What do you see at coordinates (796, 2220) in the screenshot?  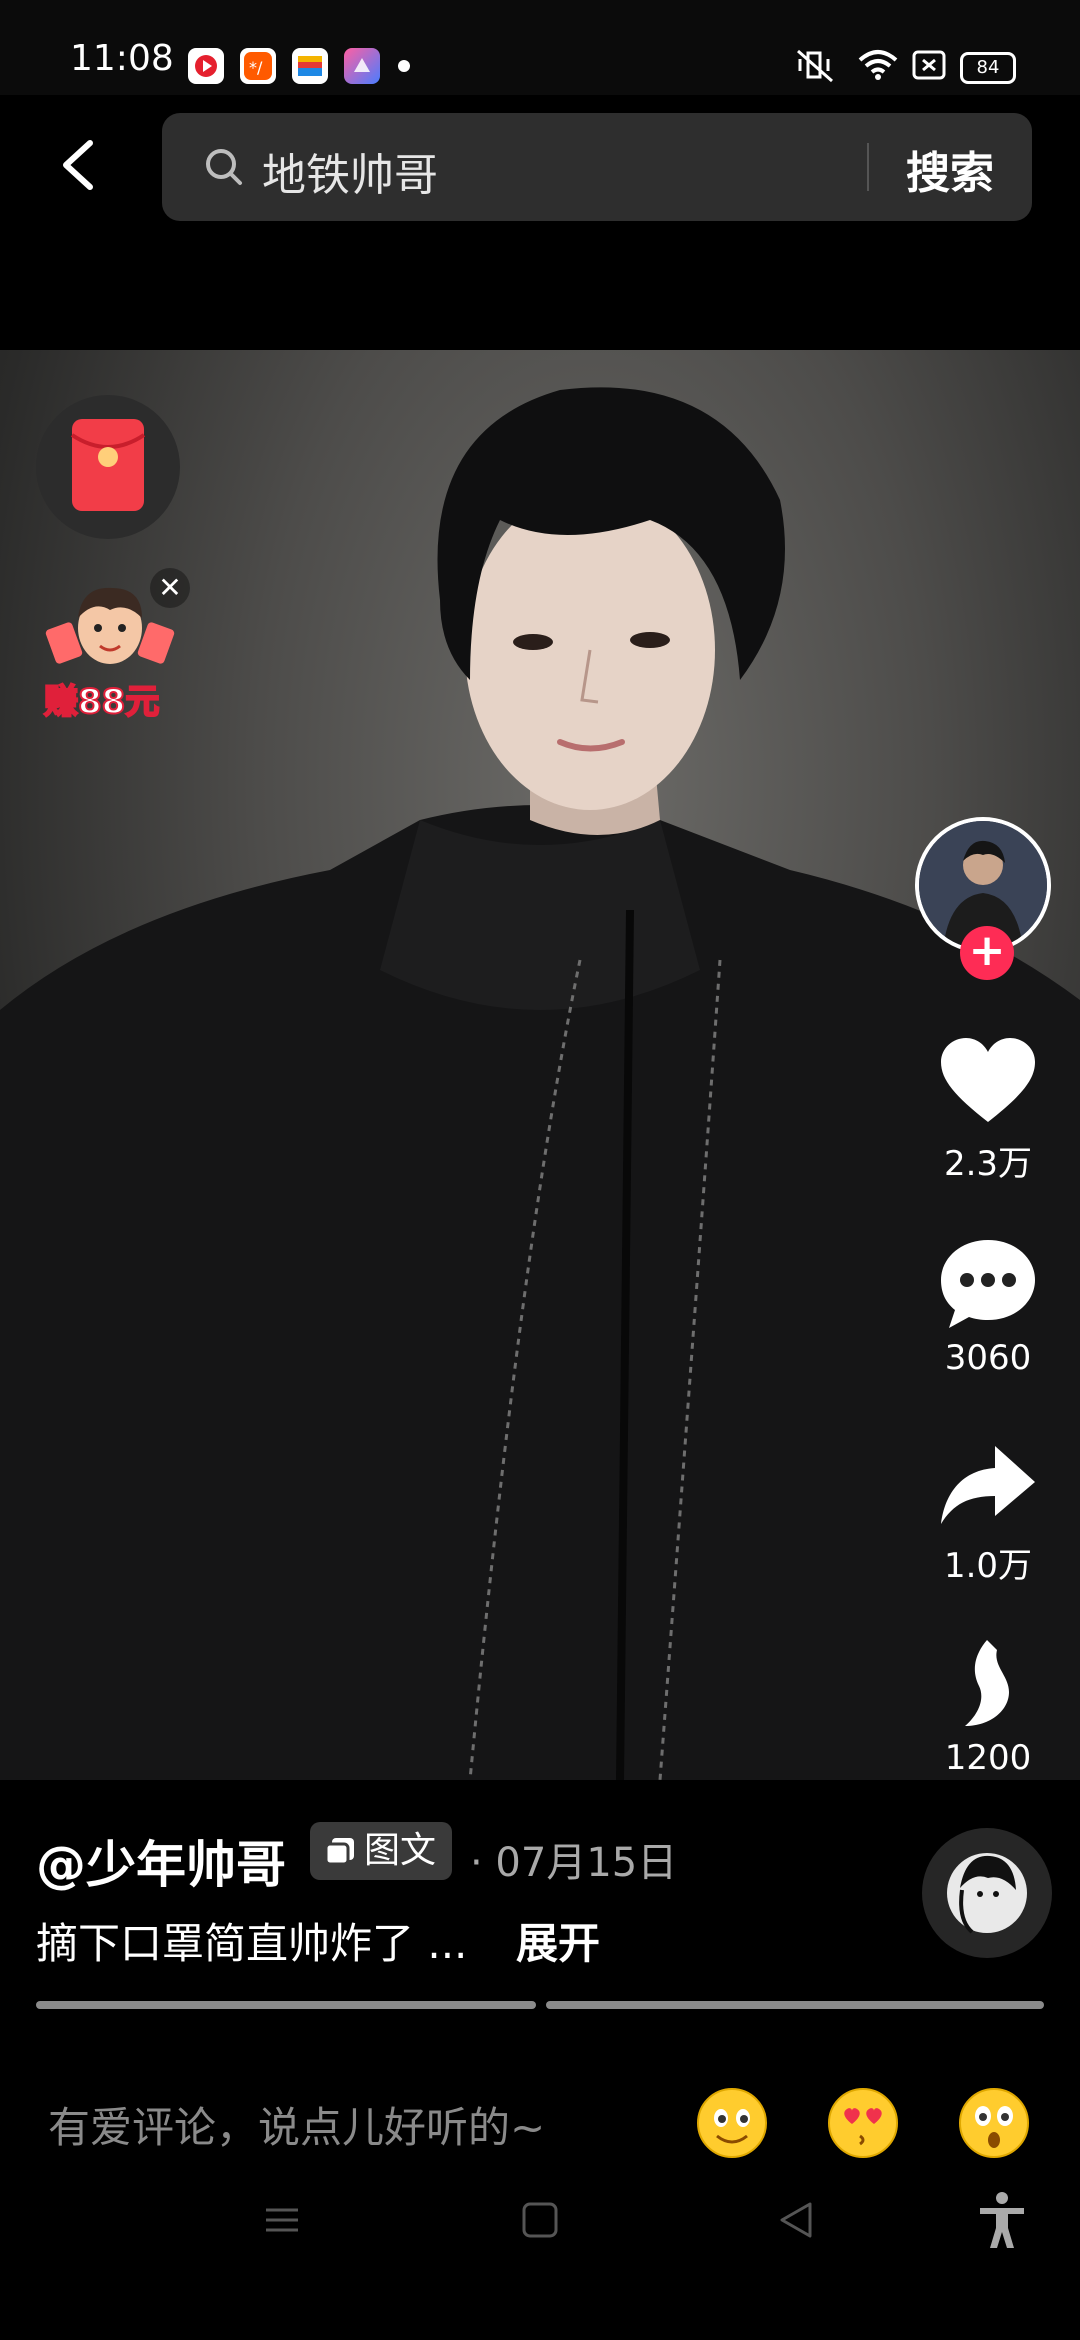 I see `back-nav-icon` at bounding box center [796, 2220].